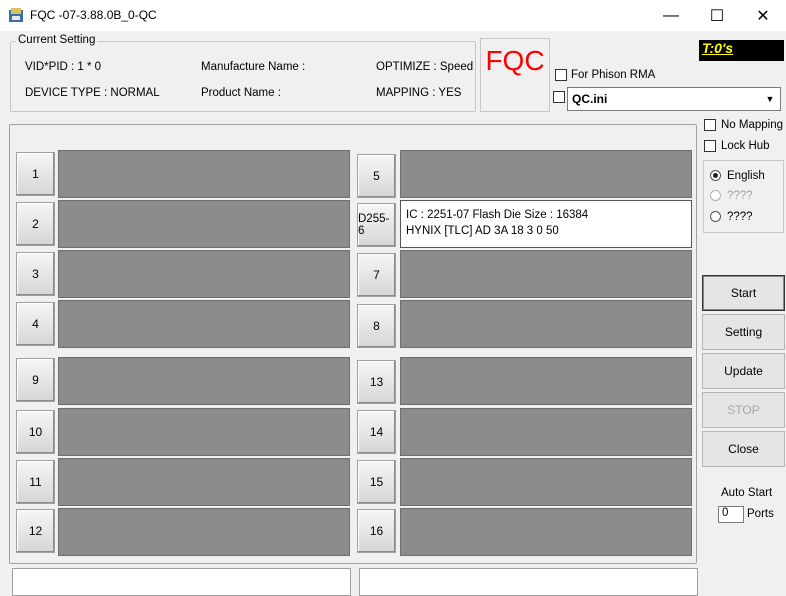 The width and height of the screenshot is (786, 596). Describe the element at coordinates (674, 99) in the screenshot. I see `ini-file-select: QC.ini ▼` at that location.